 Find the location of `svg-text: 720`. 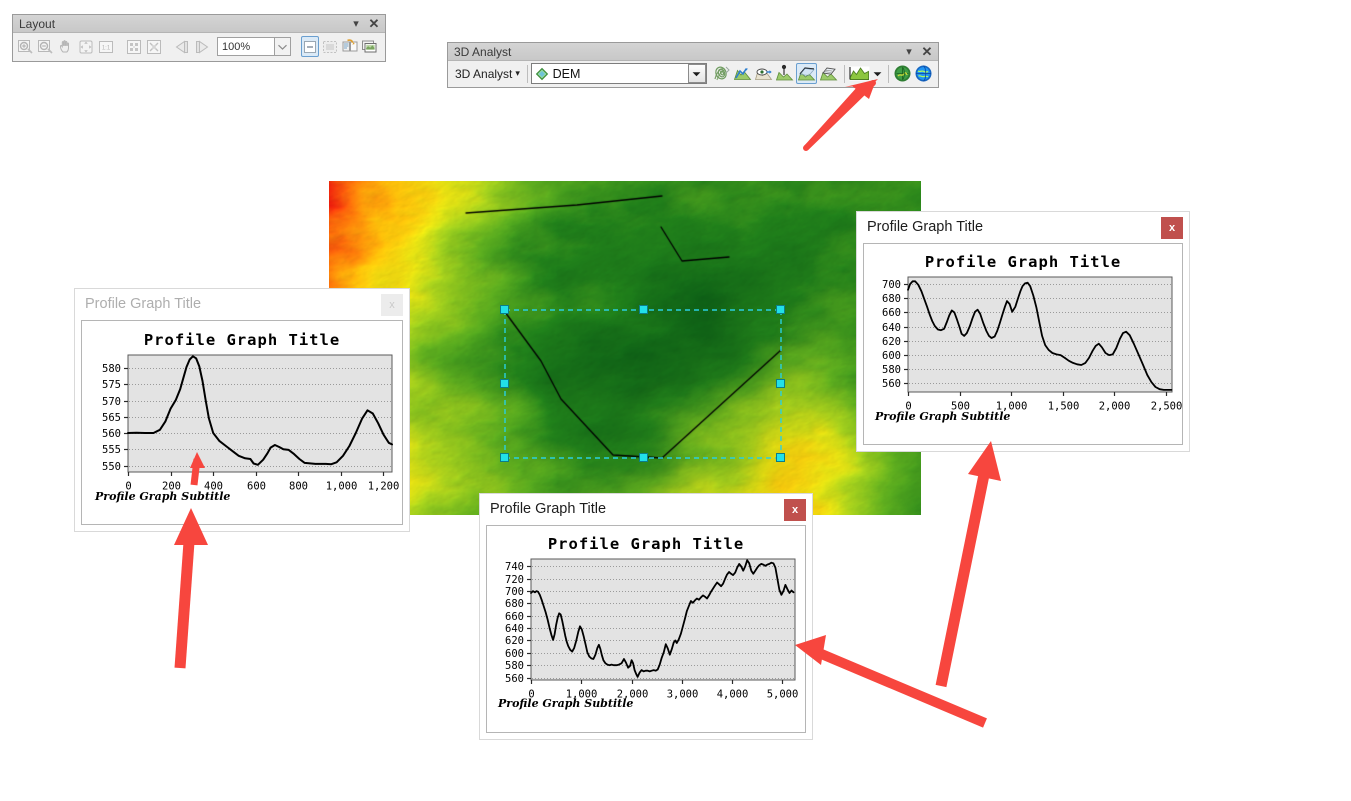

svg-text: 720 is located at coordinates (514, 580).